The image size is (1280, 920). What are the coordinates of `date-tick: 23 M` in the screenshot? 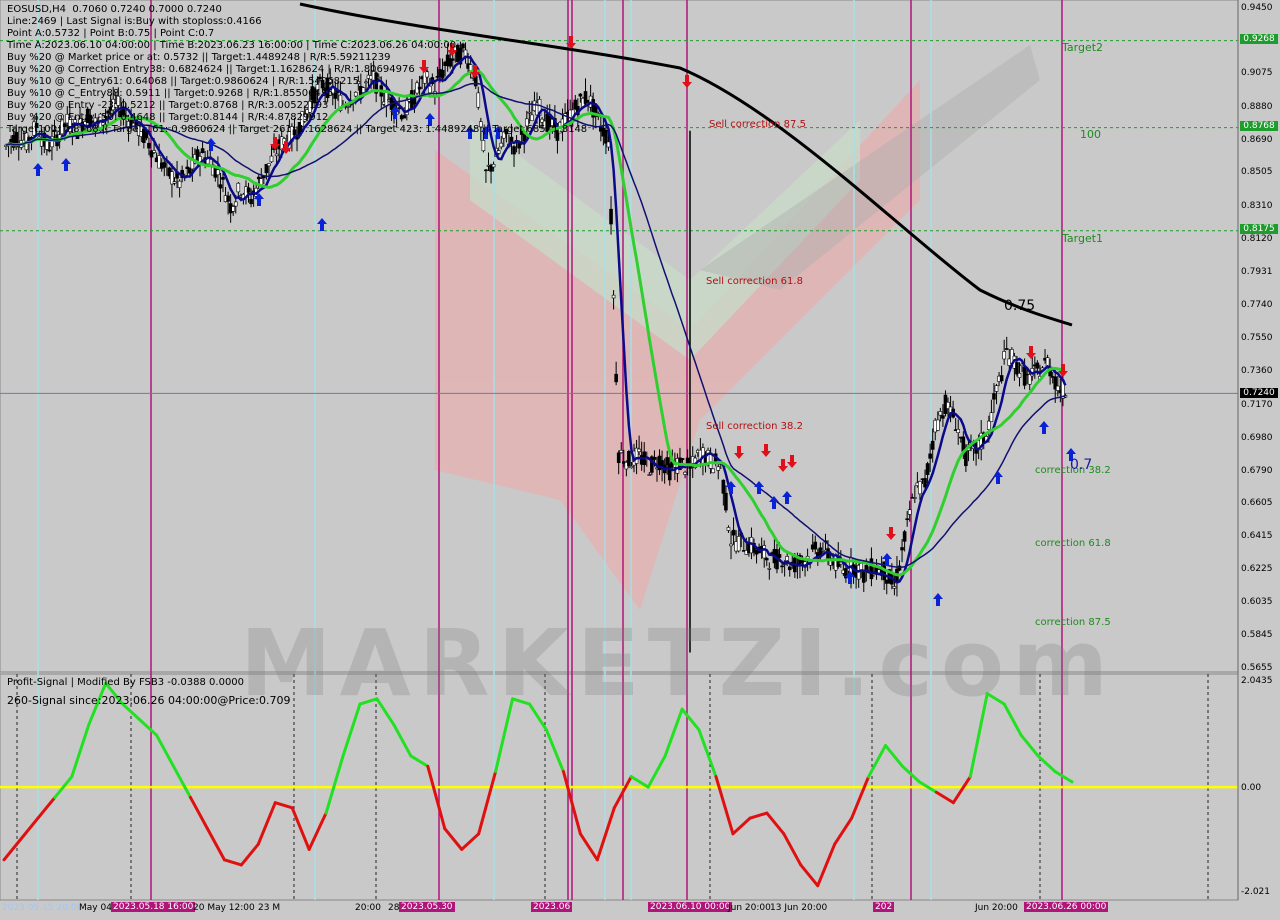 It's located at (269, 908).